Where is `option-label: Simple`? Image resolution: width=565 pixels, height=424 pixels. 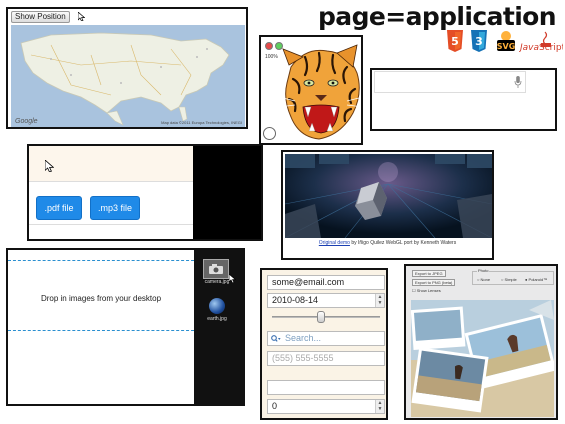 option-label: Simple is located at coordinates (510, 279).